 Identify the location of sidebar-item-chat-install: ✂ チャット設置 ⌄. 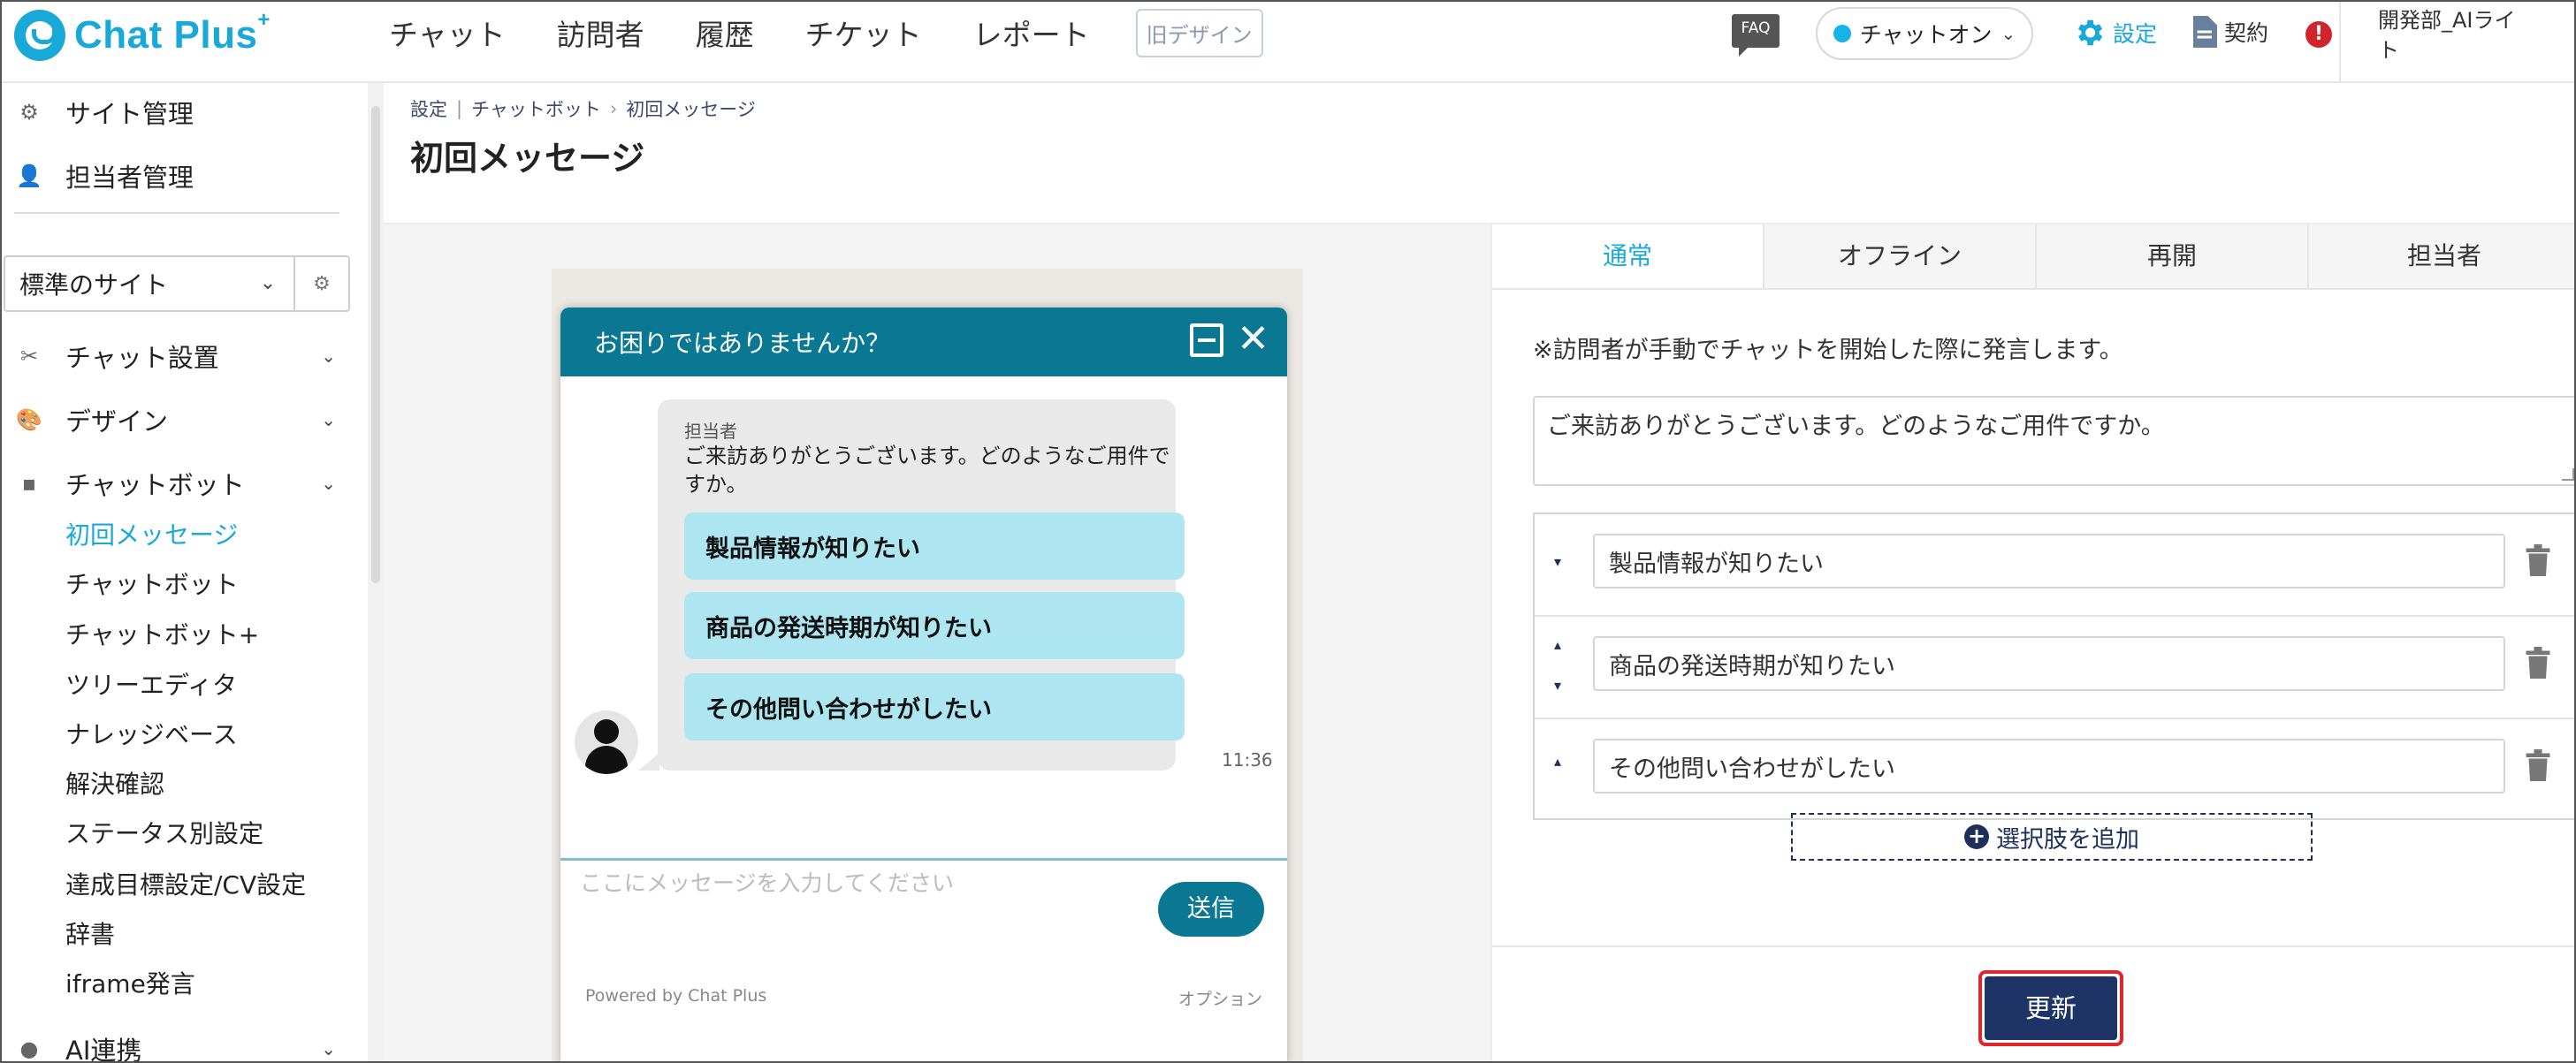
(177, 356).